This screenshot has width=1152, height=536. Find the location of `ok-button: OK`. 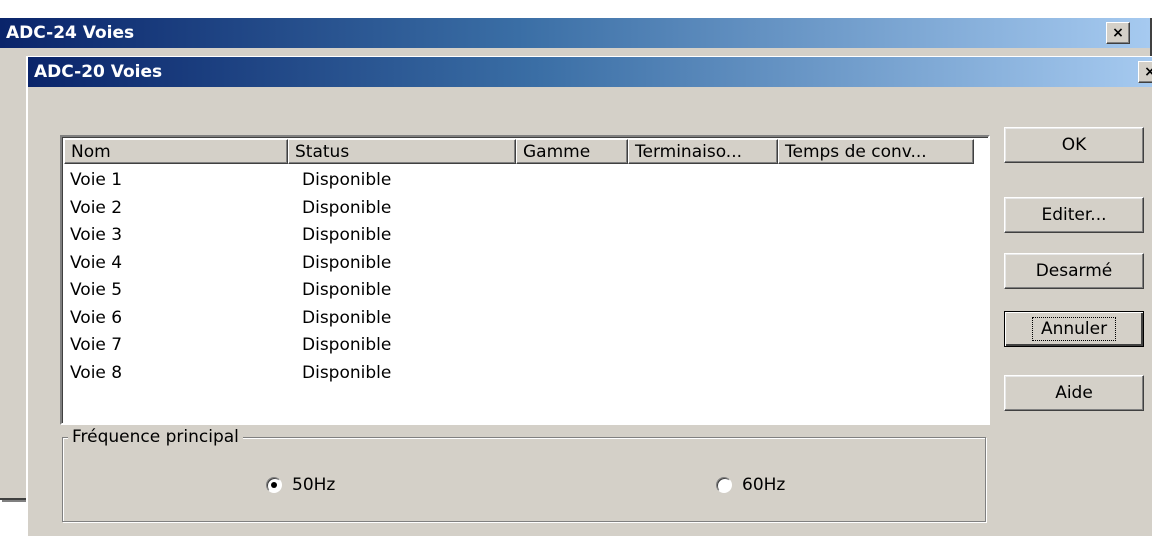

ok-button: OK is located at coordinates (1074, 145).